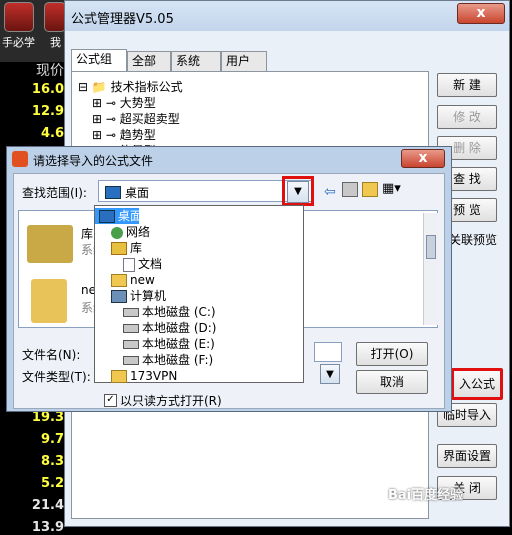 This screenshot has width=512, height=535. I want to click on dropdown-item-label: 本地磁盘 (C:), so click(179, 312).